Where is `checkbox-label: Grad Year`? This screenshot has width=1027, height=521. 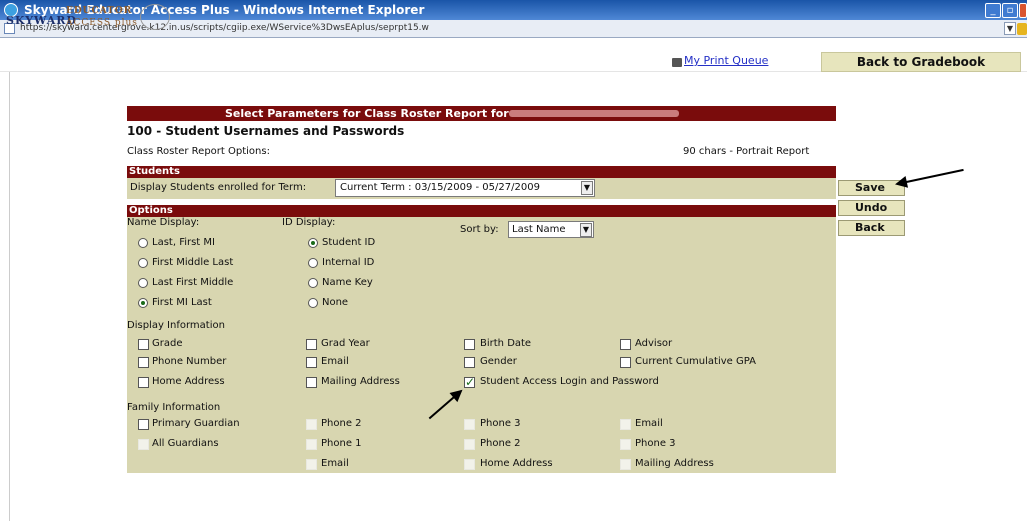 checkbox-label: Grad Year is located at coordinates (345, 343).